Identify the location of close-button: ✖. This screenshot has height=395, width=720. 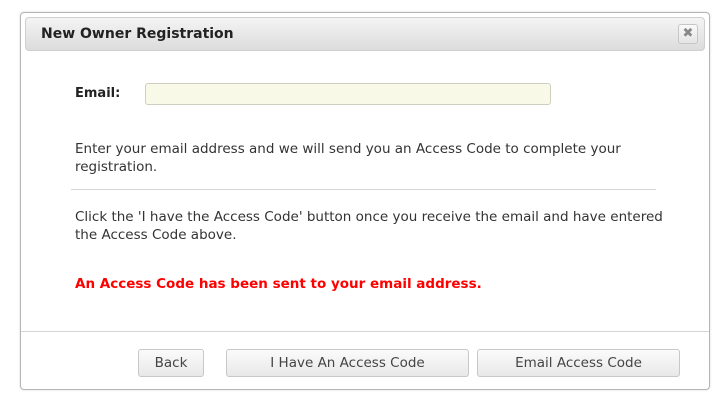
(688, 34).